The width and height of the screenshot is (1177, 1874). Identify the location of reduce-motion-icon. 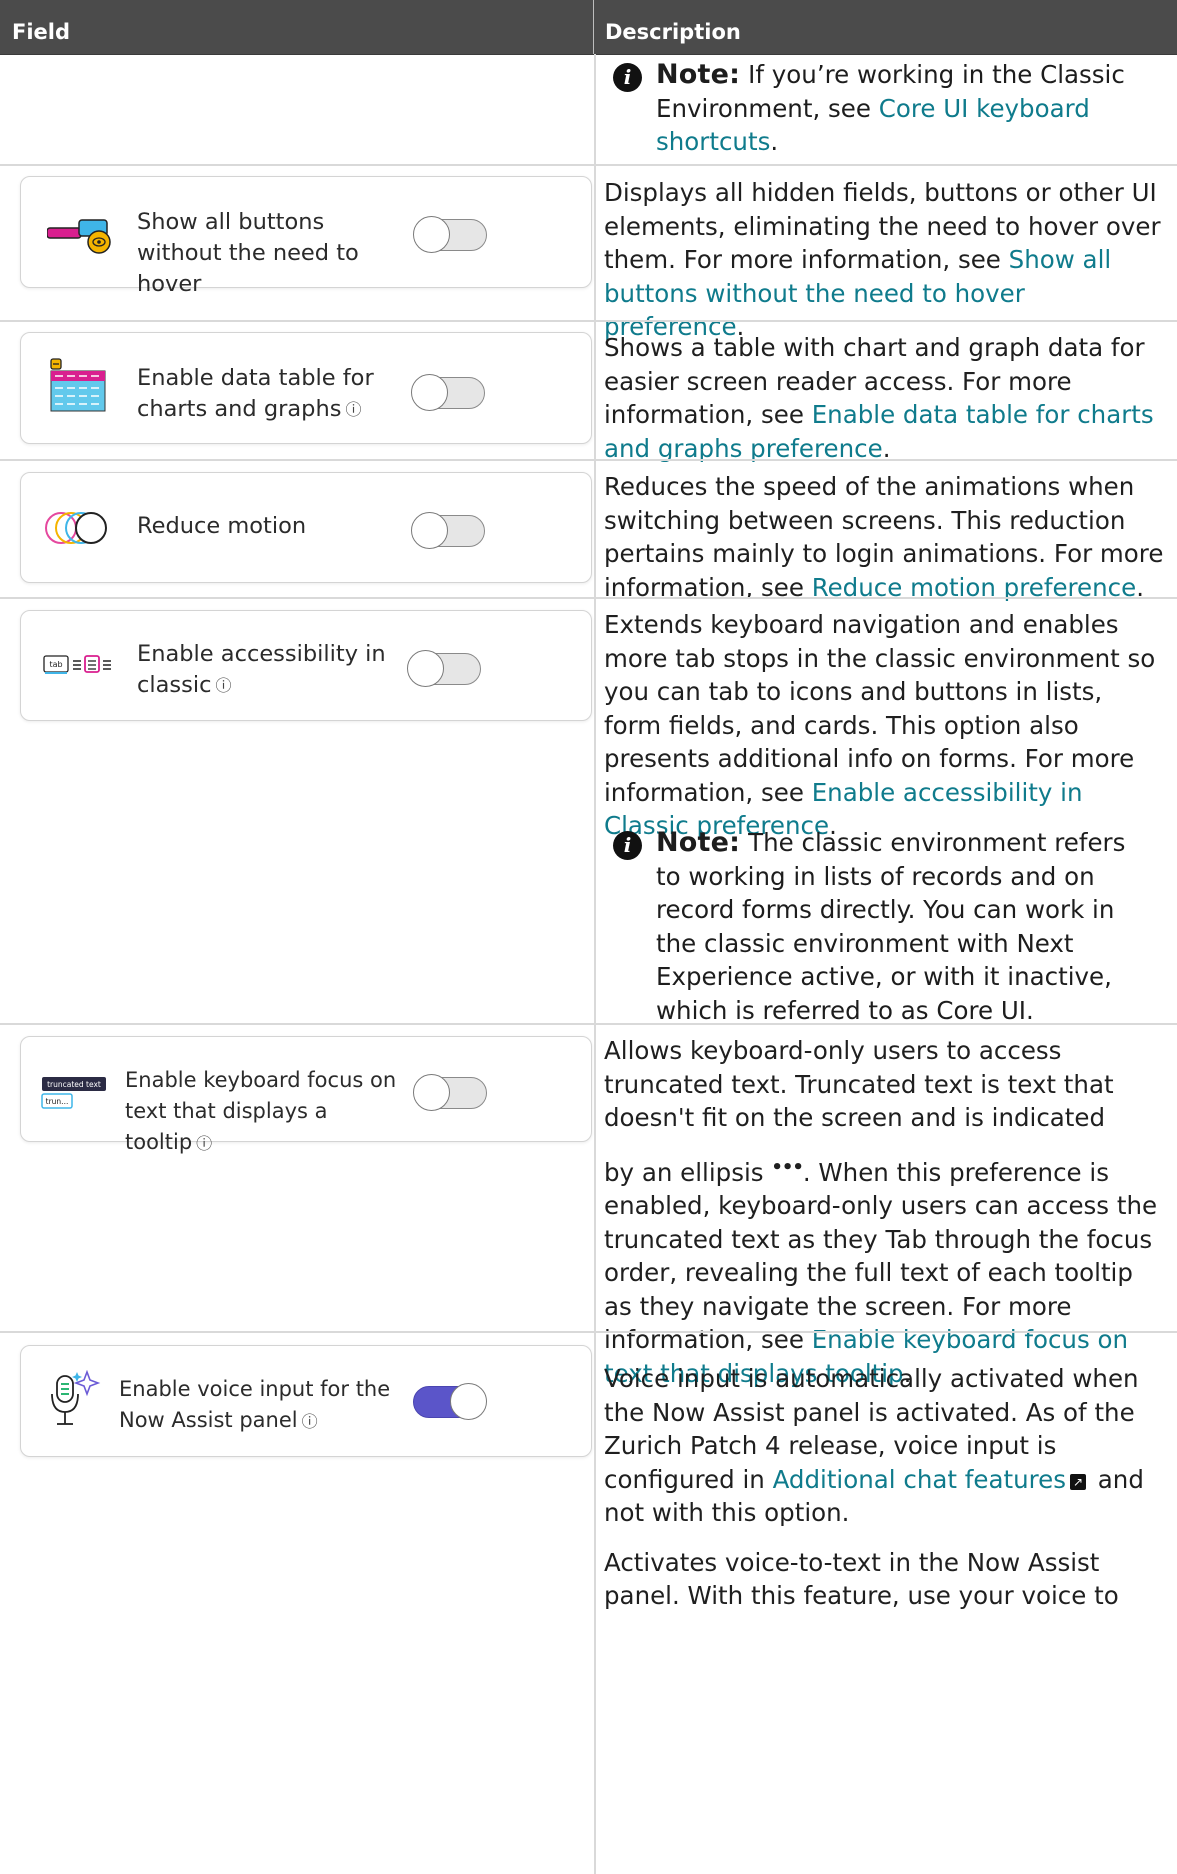
(76, 528).